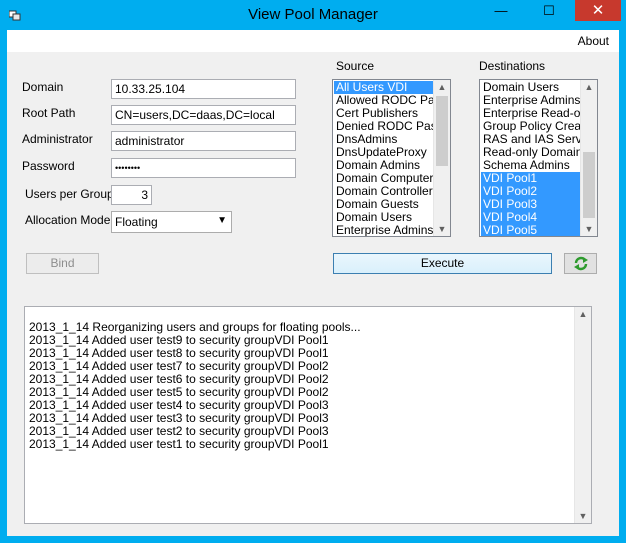  Describe the element at coordinates (203, 115) in the screenshot. I see `root-path-input: CN=users,DC=daas,DC=local` at that location.